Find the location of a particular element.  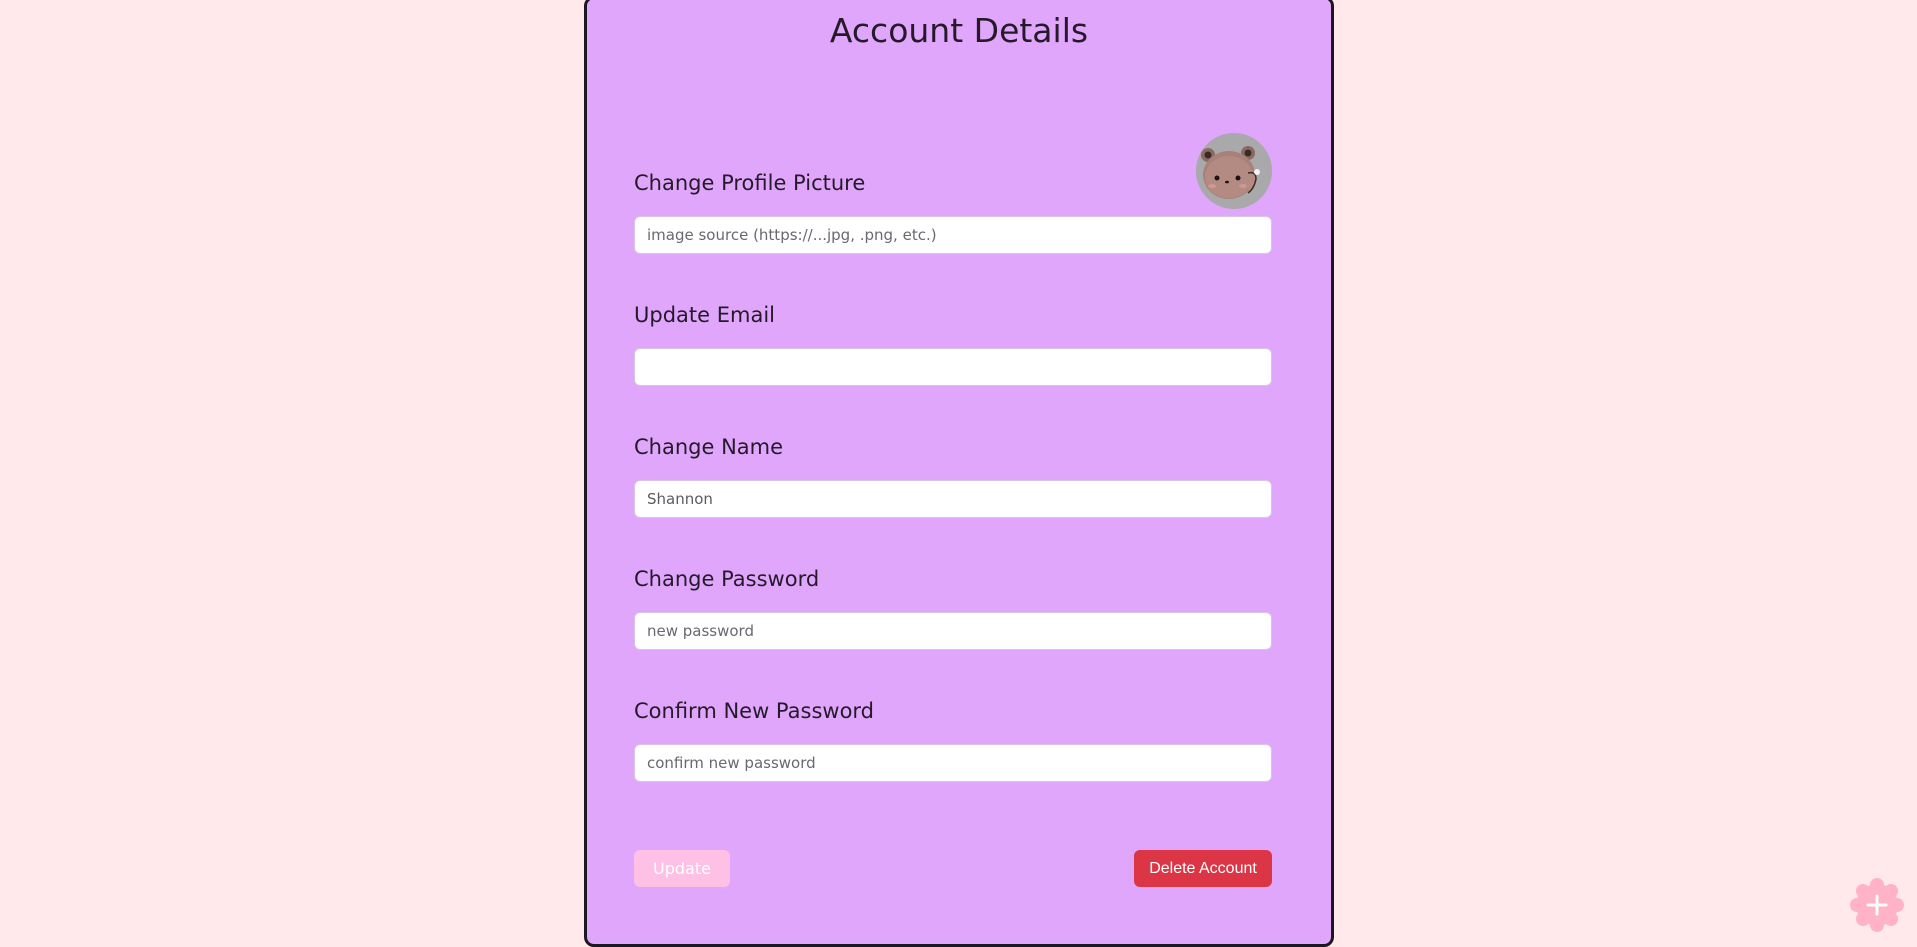

plus-icon is located at coordinates (1877, 905).